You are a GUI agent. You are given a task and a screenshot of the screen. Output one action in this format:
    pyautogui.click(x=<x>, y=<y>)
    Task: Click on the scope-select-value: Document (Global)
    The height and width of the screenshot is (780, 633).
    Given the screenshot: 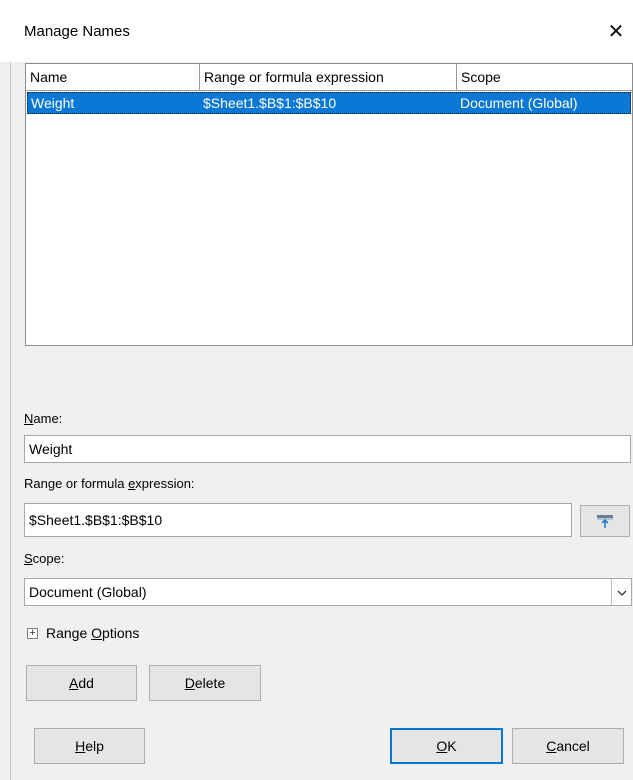 What is the action you would take?
    pyautogui.click(x=88, y=592)
    